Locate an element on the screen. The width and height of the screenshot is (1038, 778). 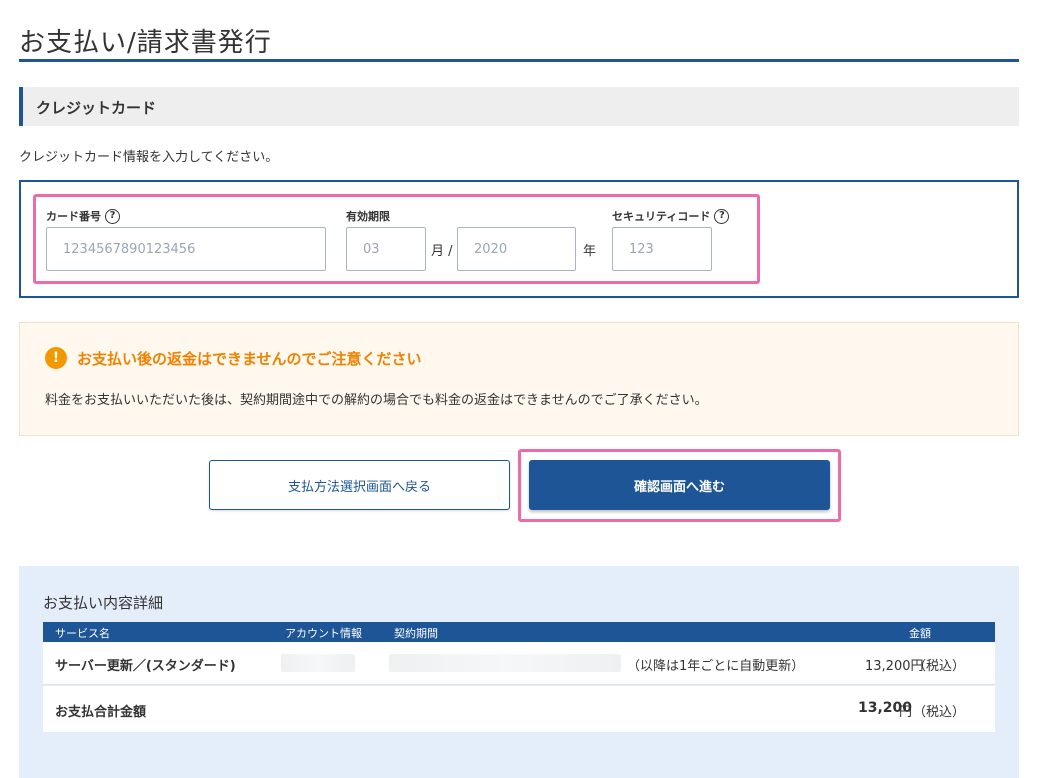
column-period: 契約期間 is located at coordinates (416, 633).